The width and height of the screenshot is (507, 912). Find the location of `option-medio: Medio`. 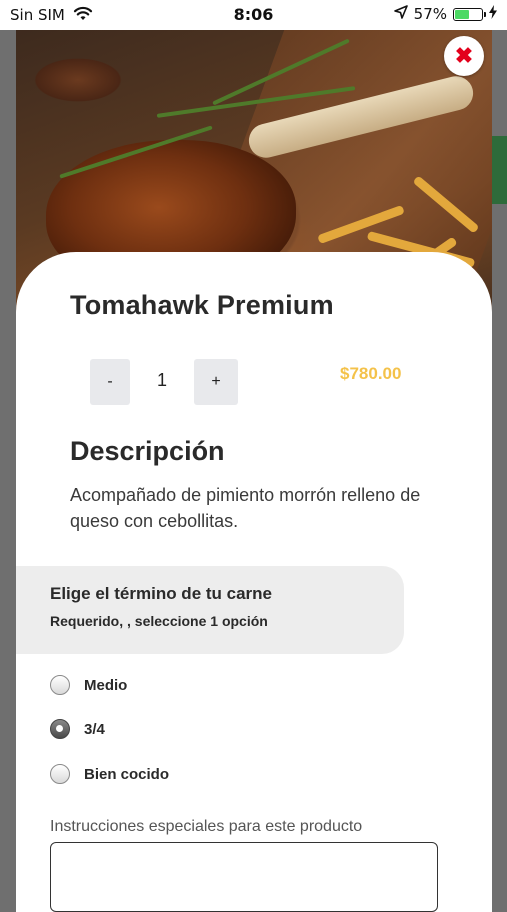

option-medio: Medio is located at coordinates (88, 685).